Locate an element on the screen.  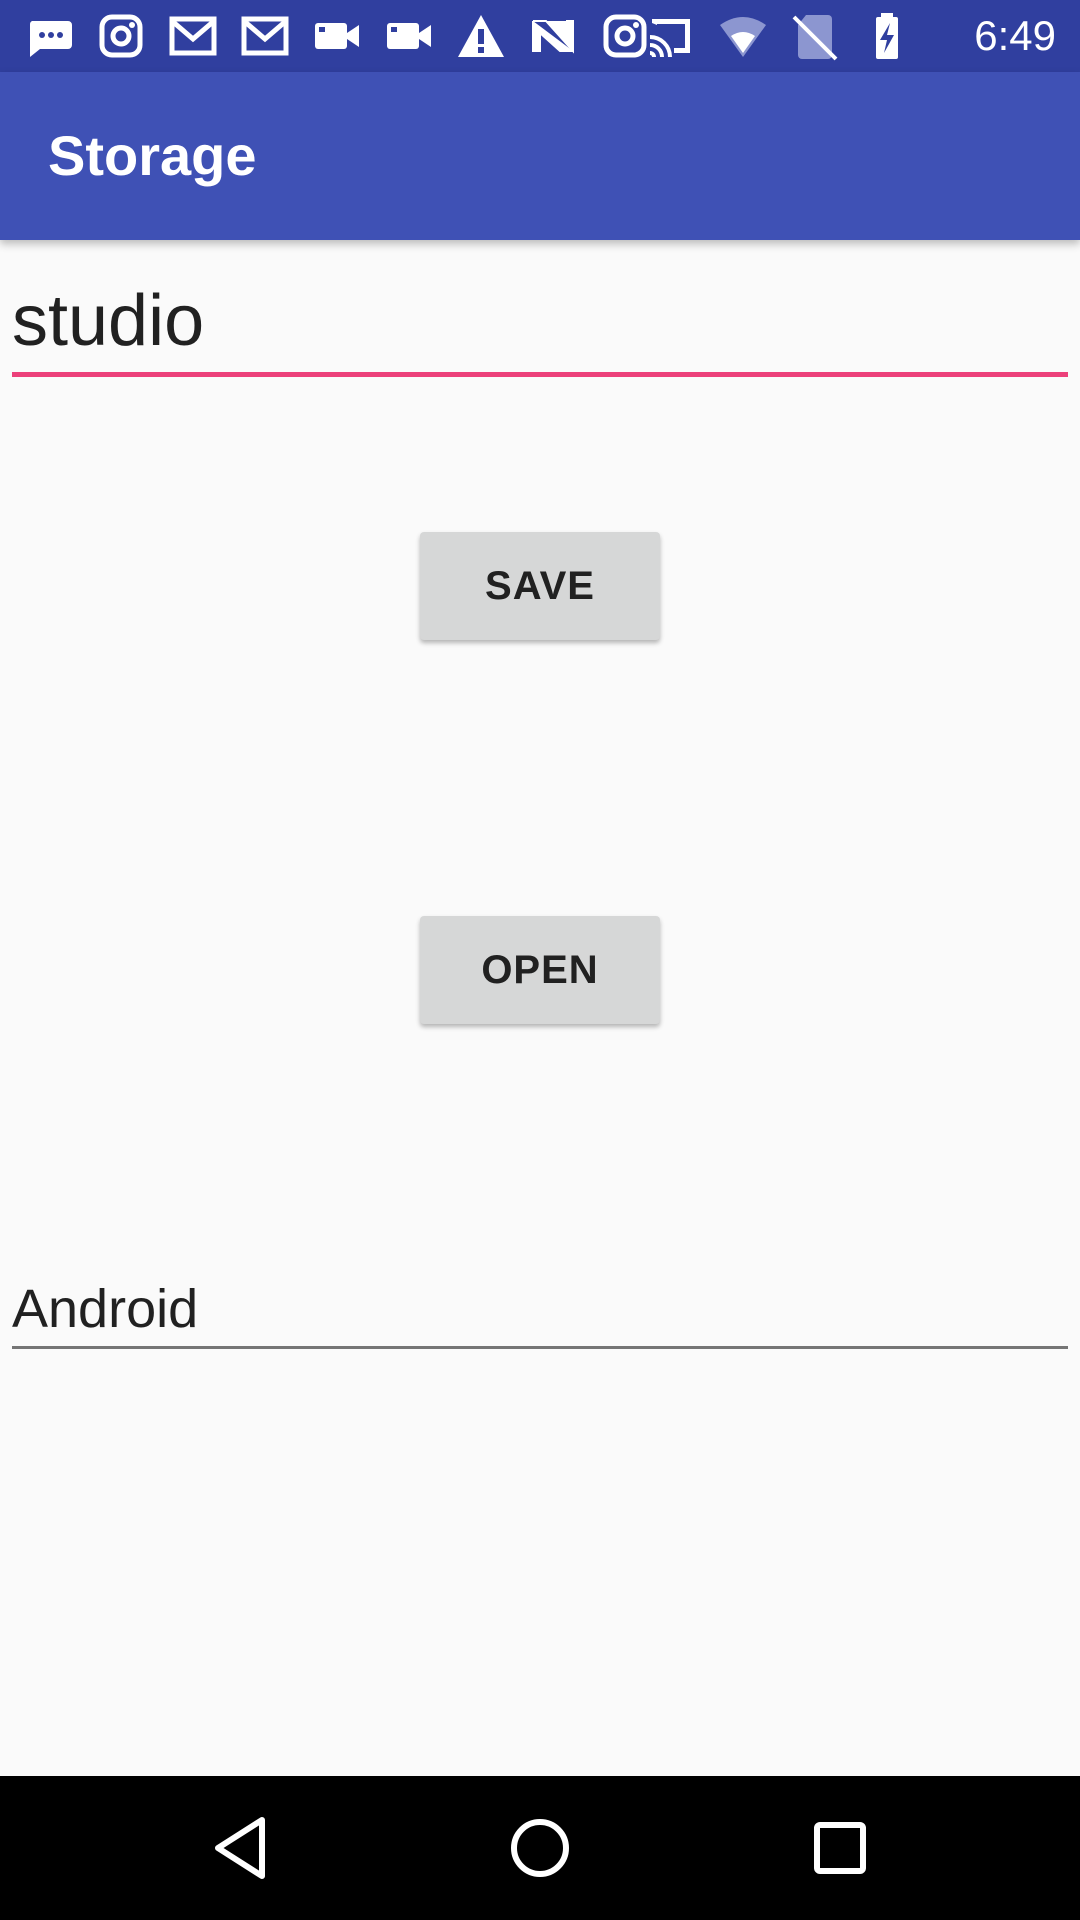
app-bar: Storage is located at coordinates (540, 156).